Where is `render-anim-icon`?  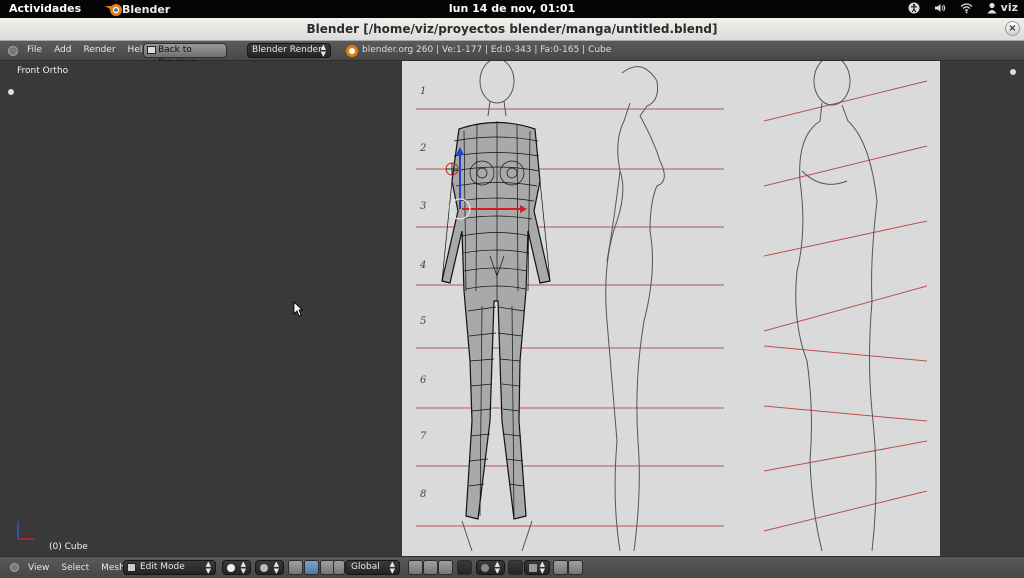
render-anim-icon is located at coordinates (575, 567).